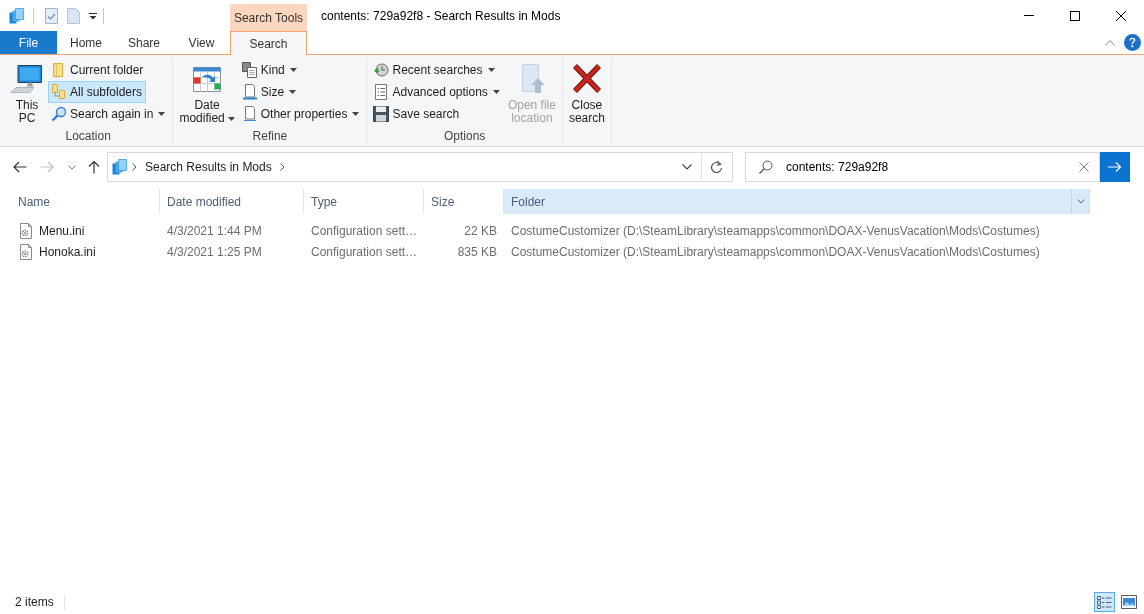 The image size is (1144, 614). I want to click on search-go-button, so click(1115, 167).